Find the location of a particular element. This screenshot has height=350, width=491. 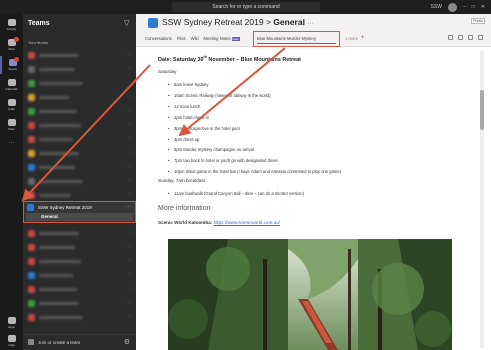

channel-general: General is located at coordinates (79, 217).